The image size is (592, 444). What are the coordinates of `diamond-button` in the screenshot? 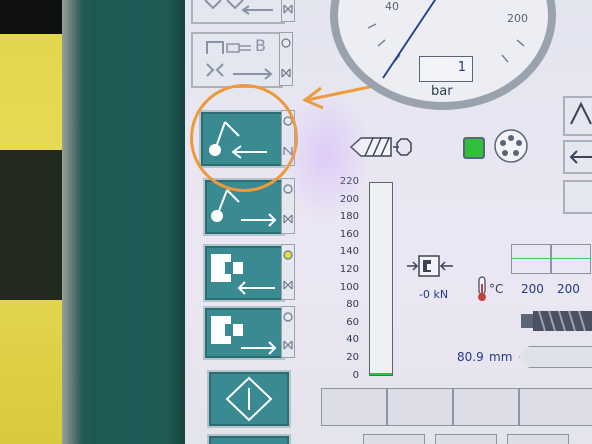 It's located at (249, 399).